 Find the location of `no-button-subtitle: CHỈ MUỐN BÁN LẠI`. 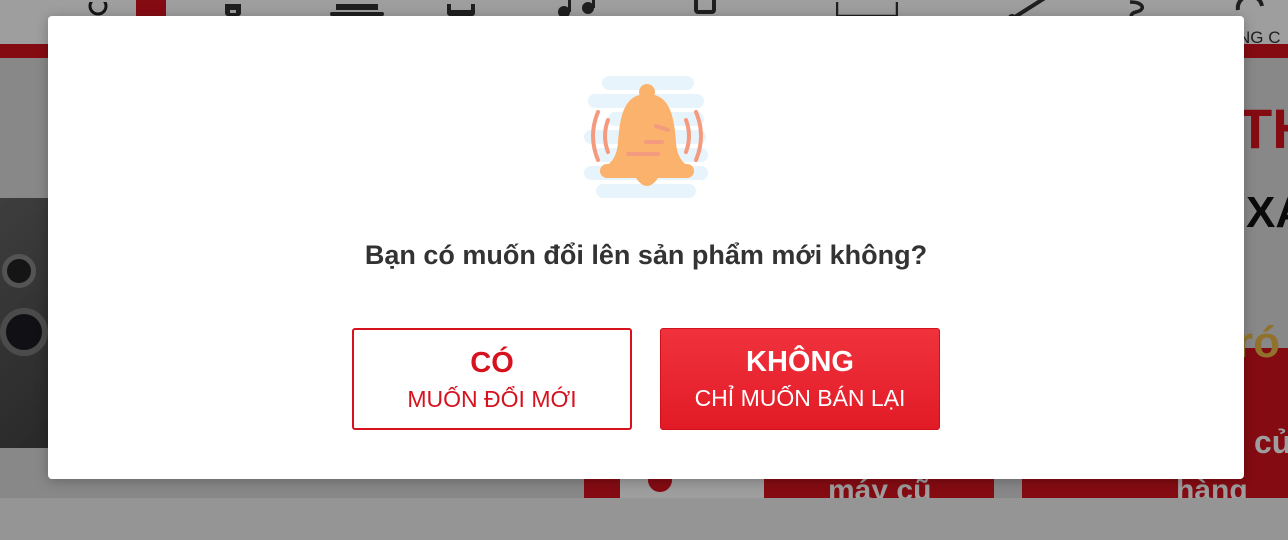

no-button-subtitle: CHỈ MUỐN BÁN LẠI is located at coordinates (800, 398).